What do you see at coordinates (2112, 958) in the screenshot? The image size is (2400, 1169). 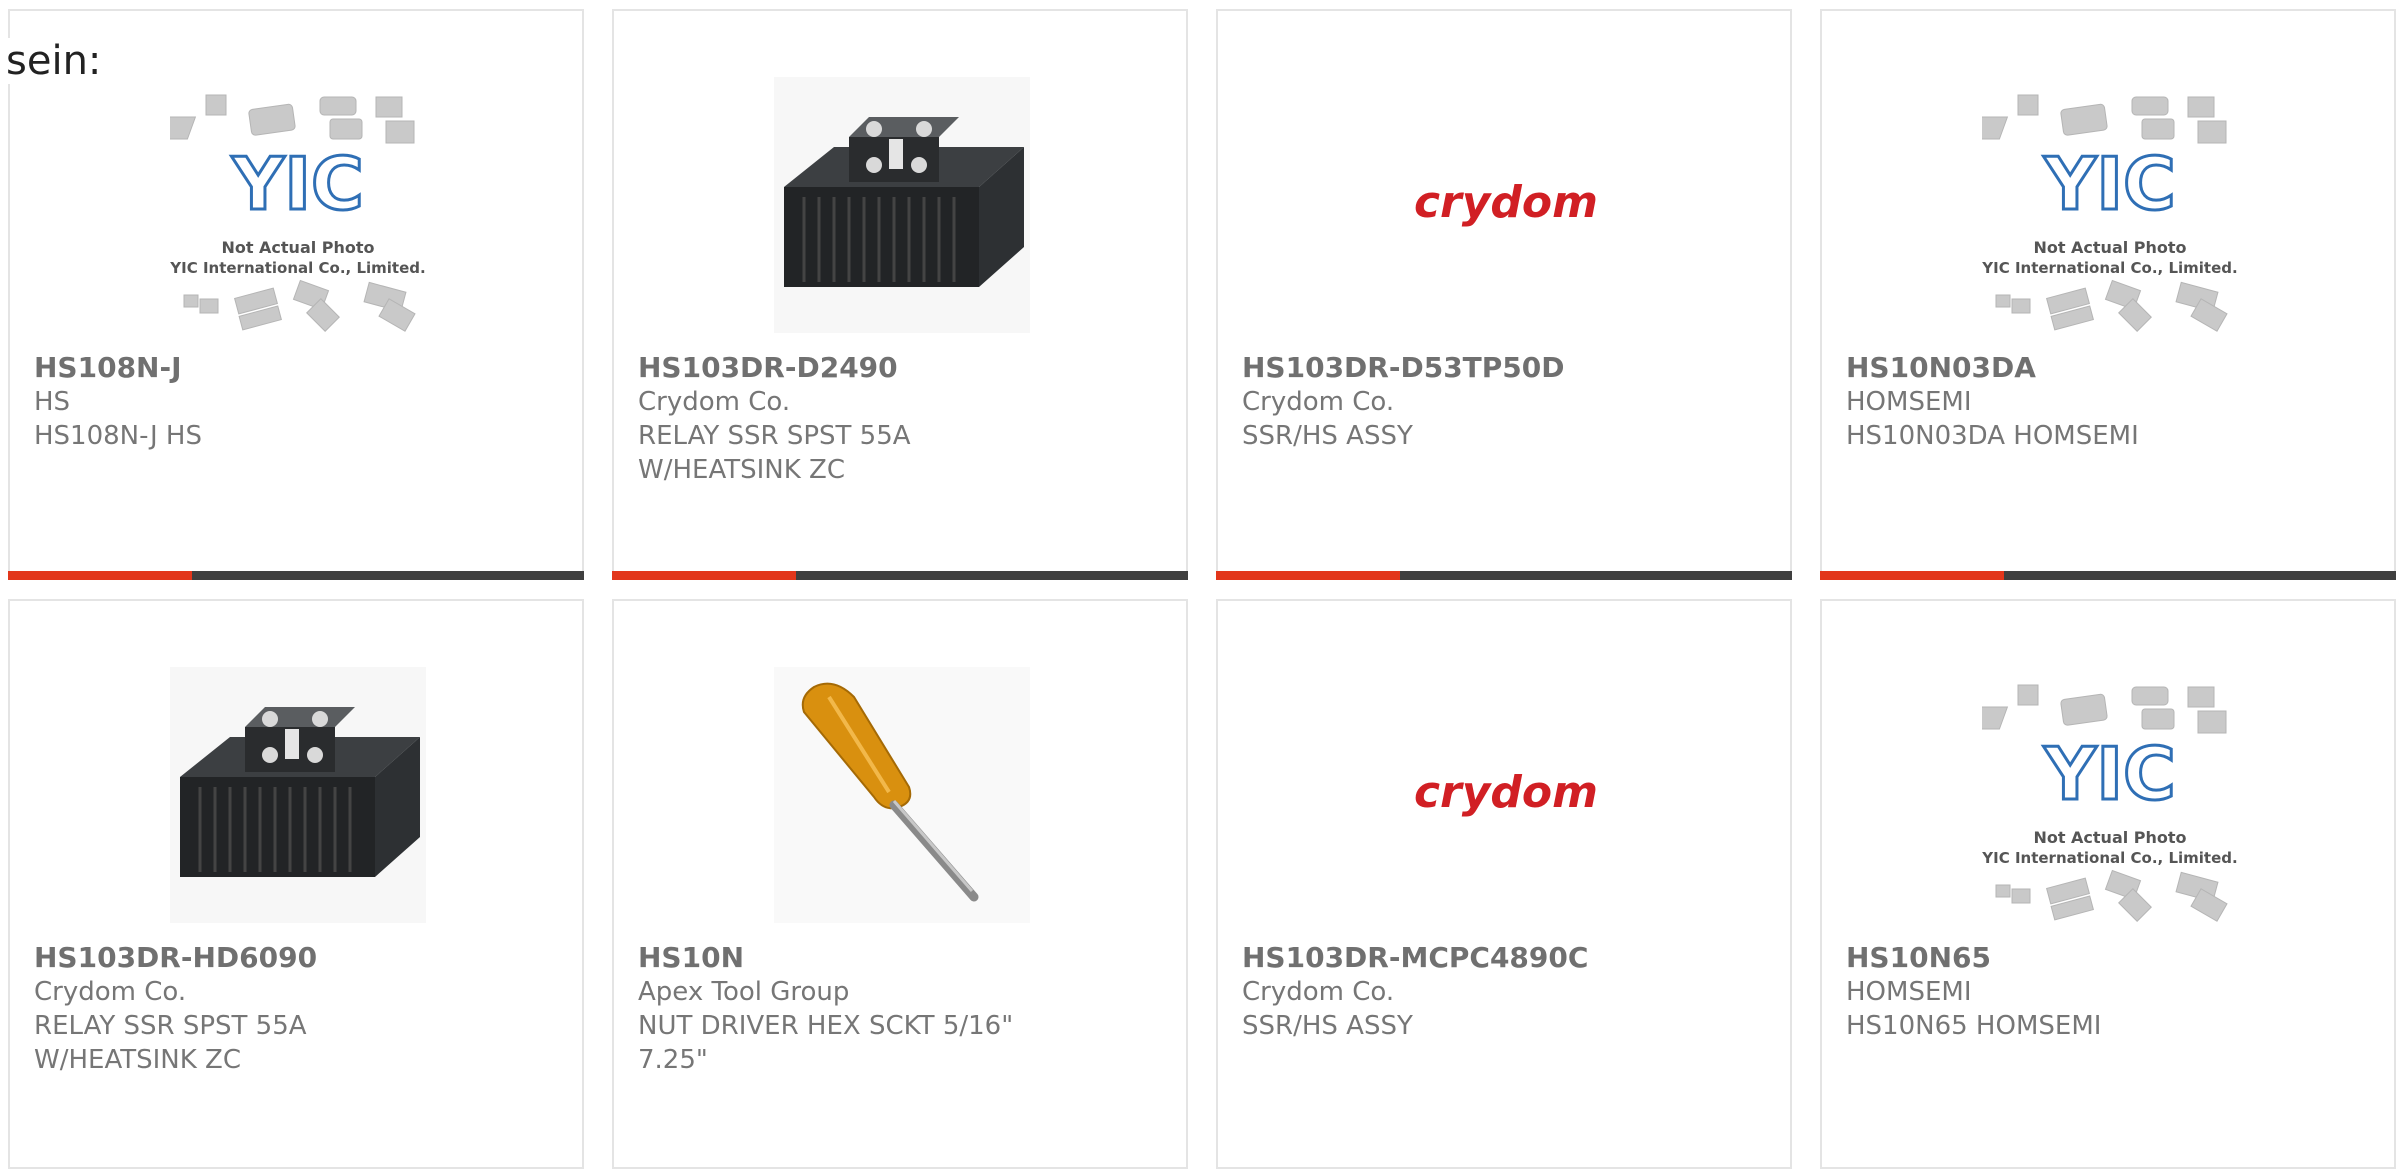 I see `part-number: HS10N65` at bounding box center [2112, 958].